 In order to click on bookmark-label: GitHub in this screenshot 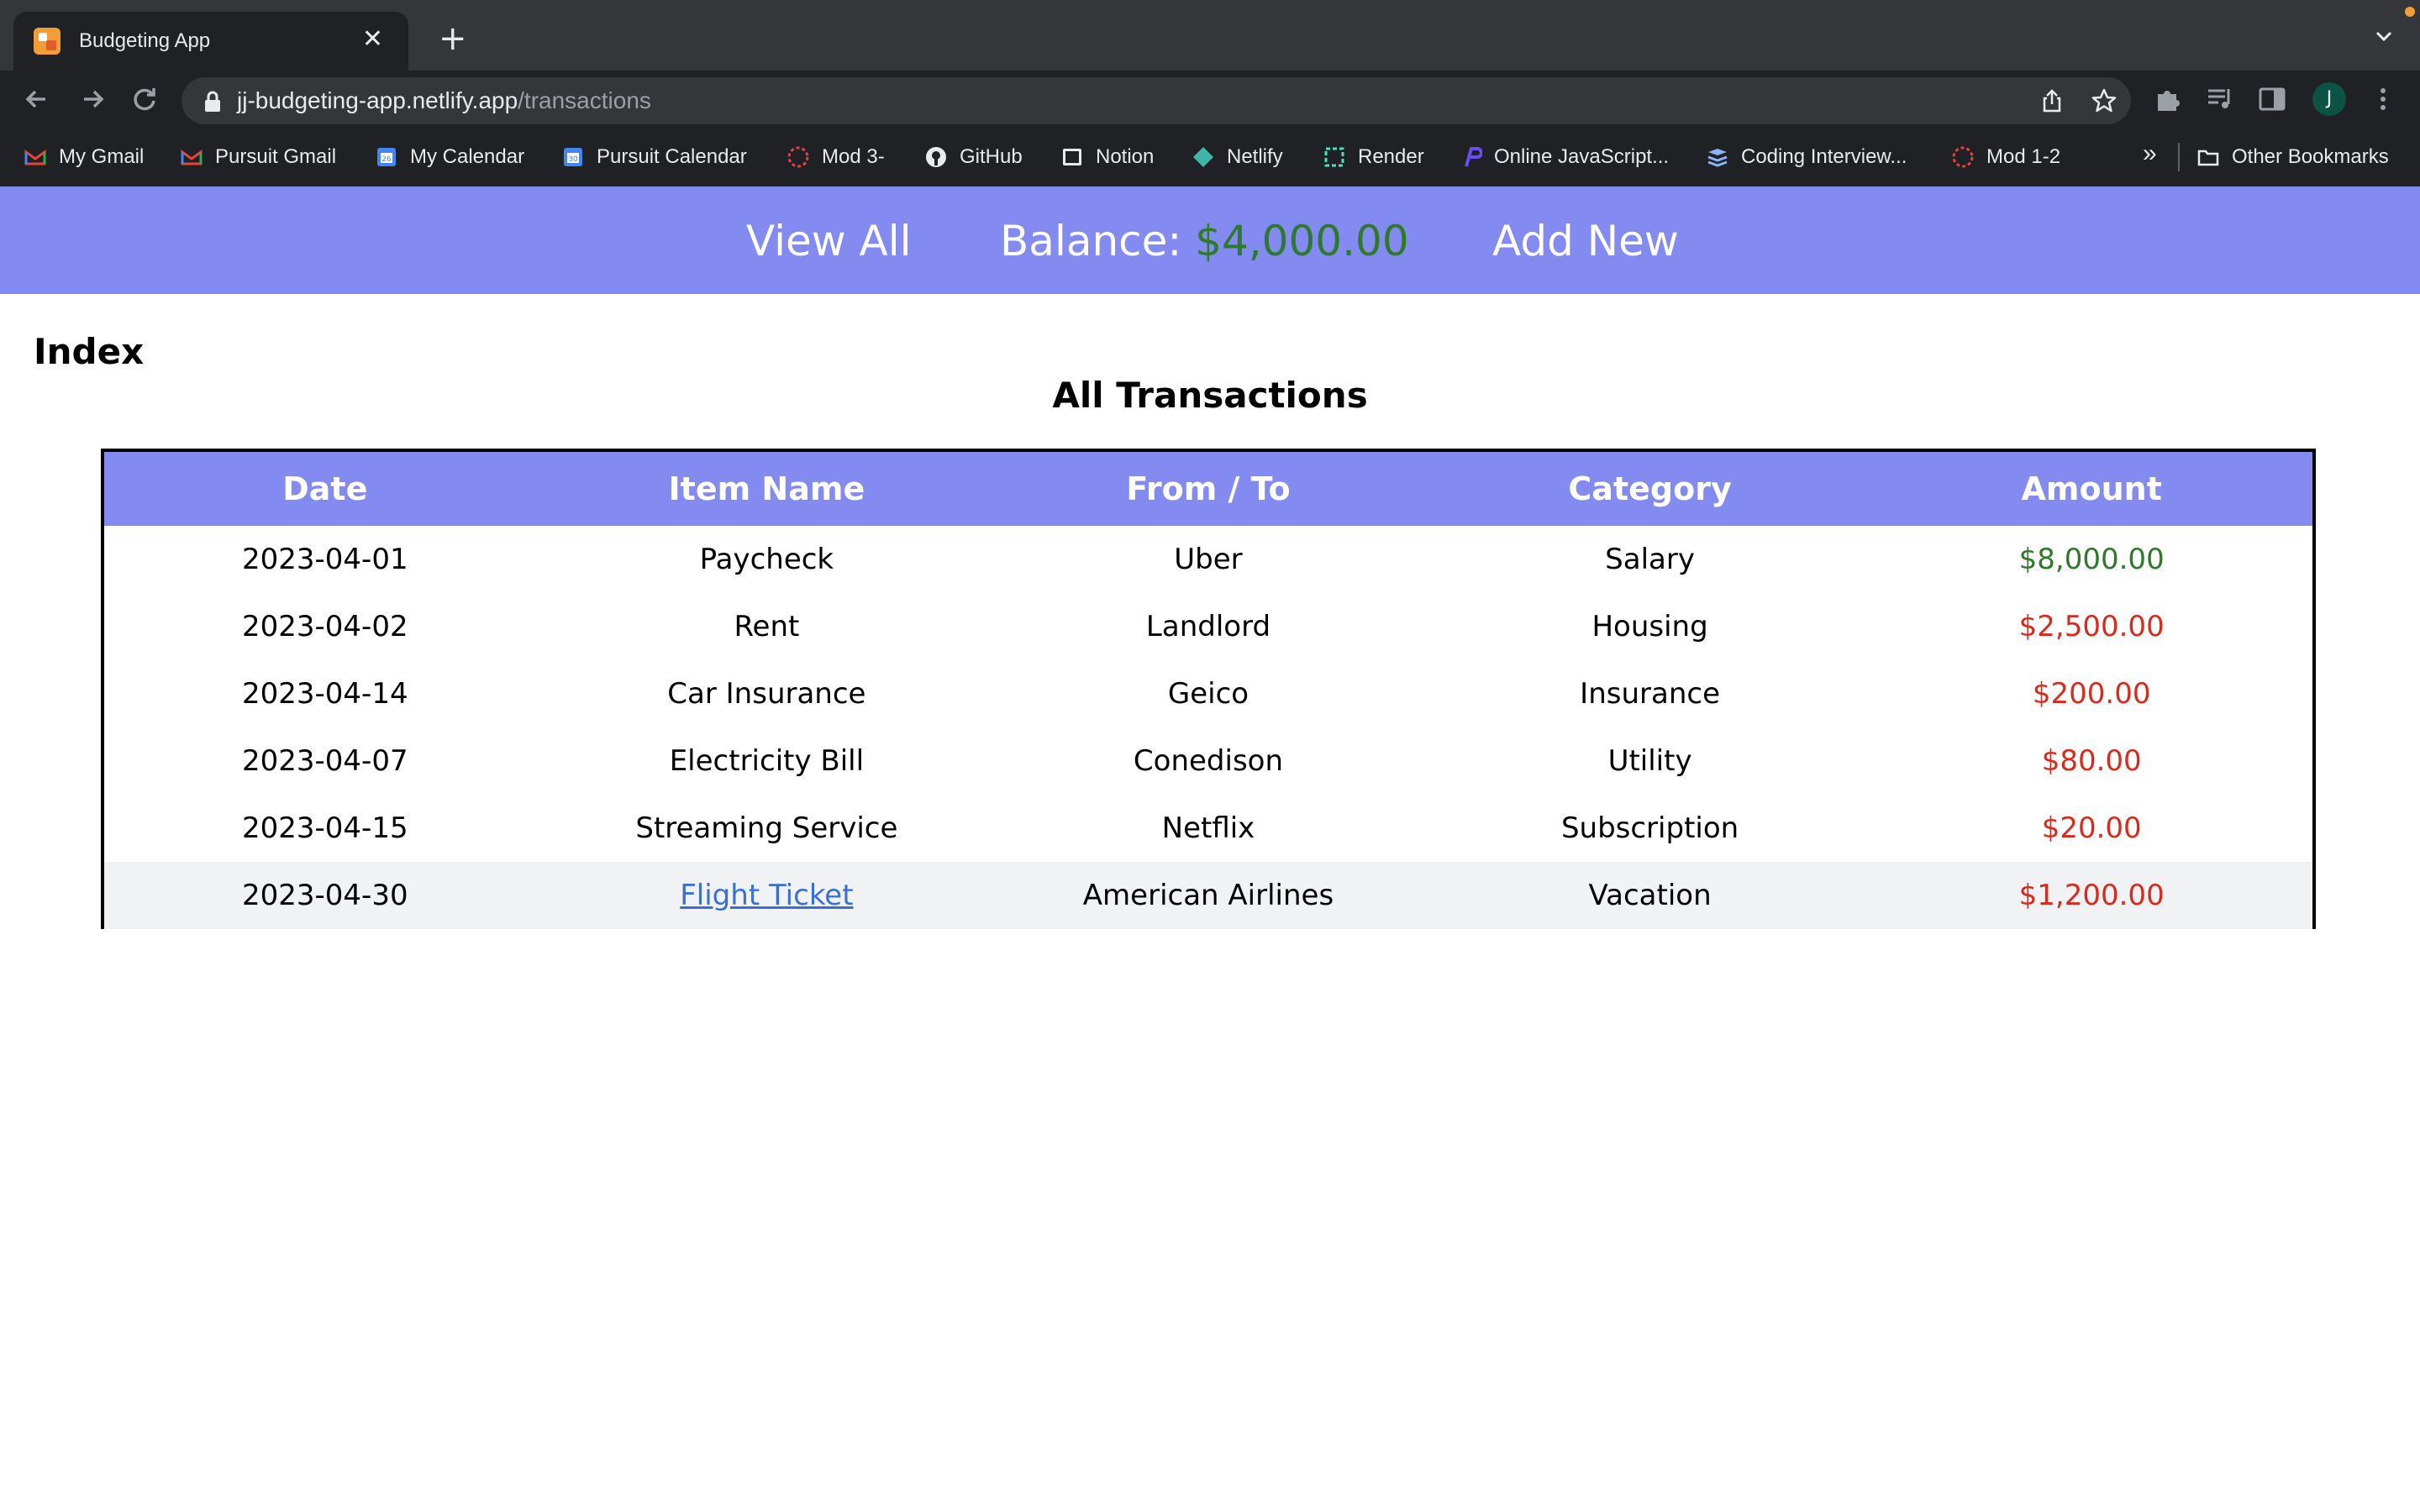, I will do `click(992, 156)`.